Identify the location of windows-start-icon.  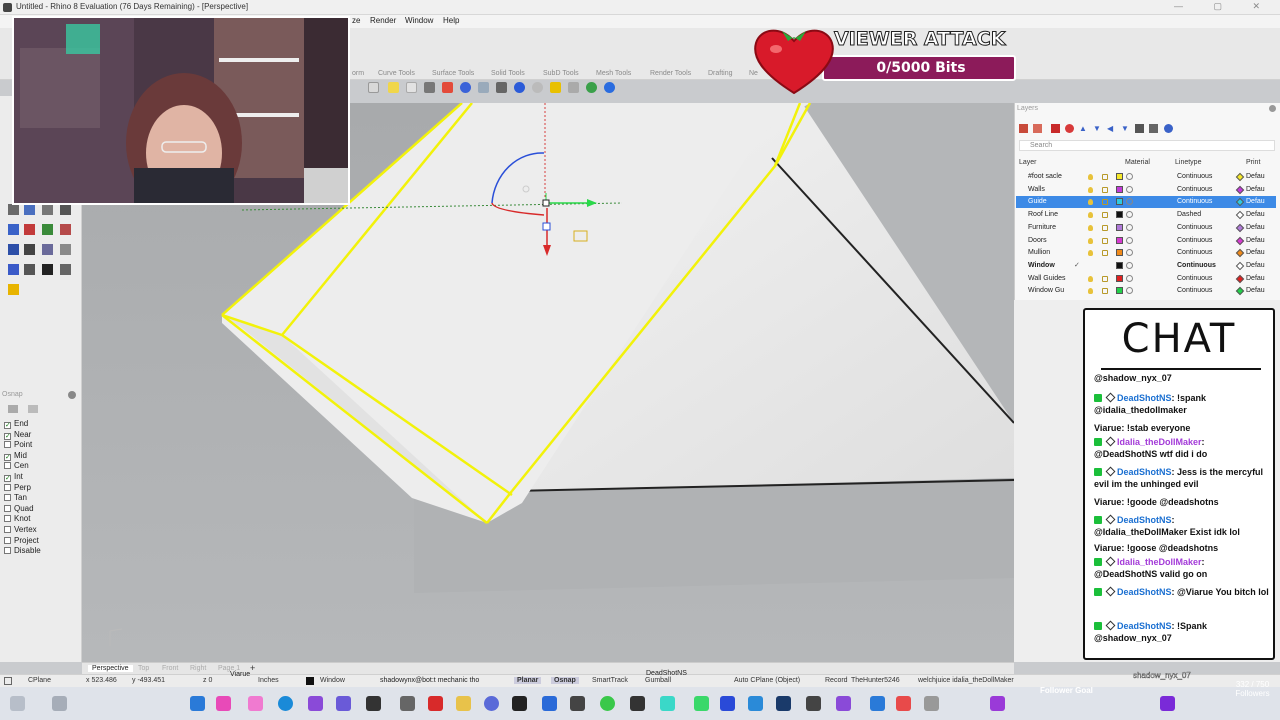
(197, 703).